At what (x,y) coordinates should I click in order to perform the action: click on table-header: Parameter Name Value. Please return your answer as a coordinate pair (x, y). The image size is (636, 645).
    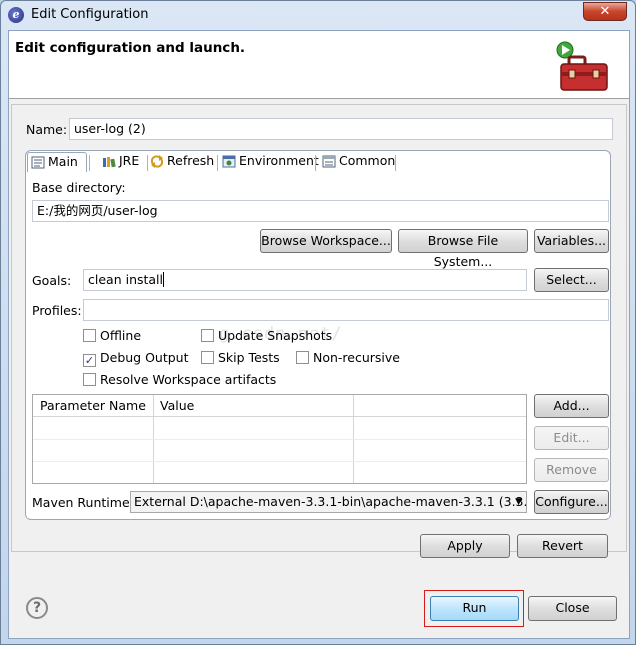
    Looking at the image, I should click on (279, 406).